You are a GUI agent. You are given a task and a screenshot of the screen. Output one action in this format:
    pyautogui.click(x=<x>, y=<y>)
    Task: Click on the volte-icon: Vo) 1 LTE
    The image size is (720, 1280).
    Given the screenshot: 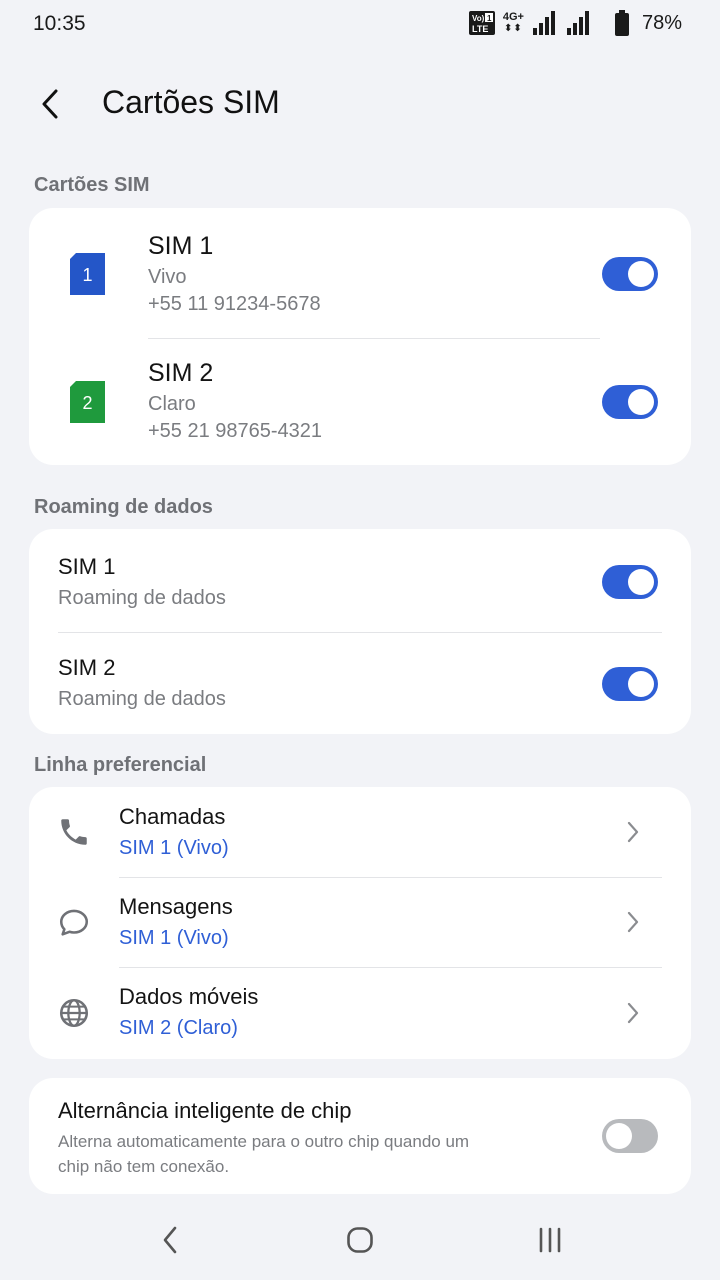 What is the action you would take?
    pyautogui.click(x=481, y=23)
    